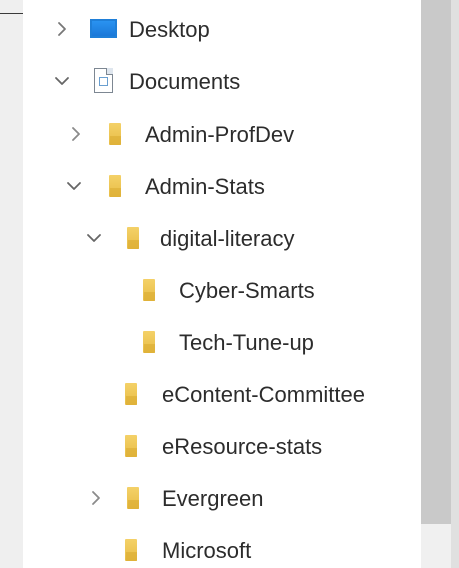  I want to click on tree-item-label: Desktop, so click(169, 29).